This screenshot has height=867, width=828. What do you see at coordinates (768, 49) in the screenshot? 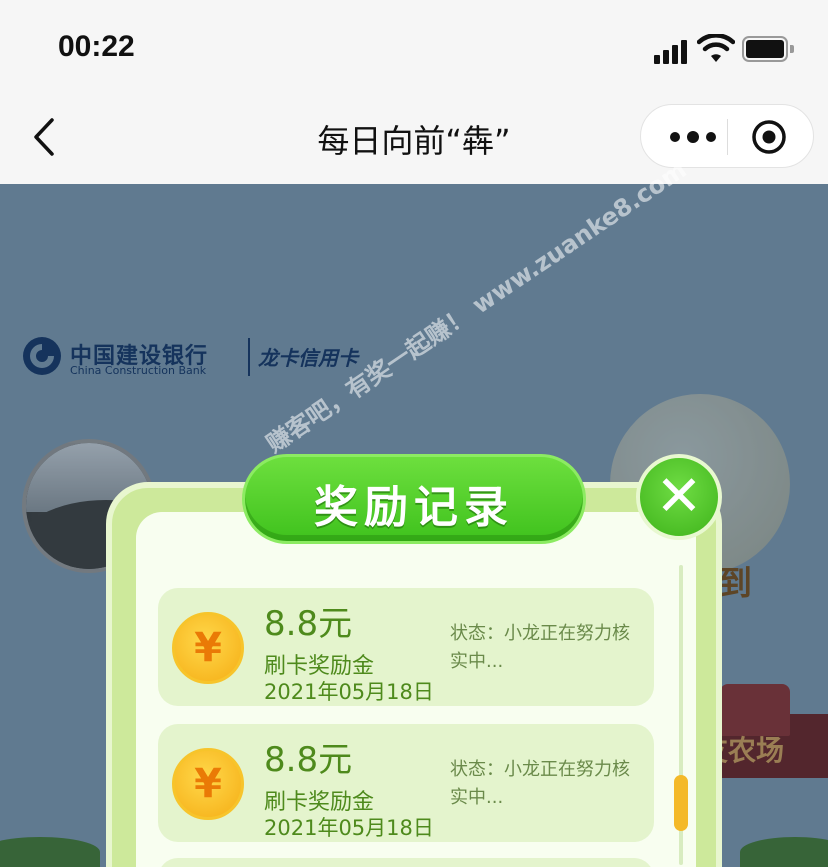
I see `battery-icon` at bounding box center [768, 49].